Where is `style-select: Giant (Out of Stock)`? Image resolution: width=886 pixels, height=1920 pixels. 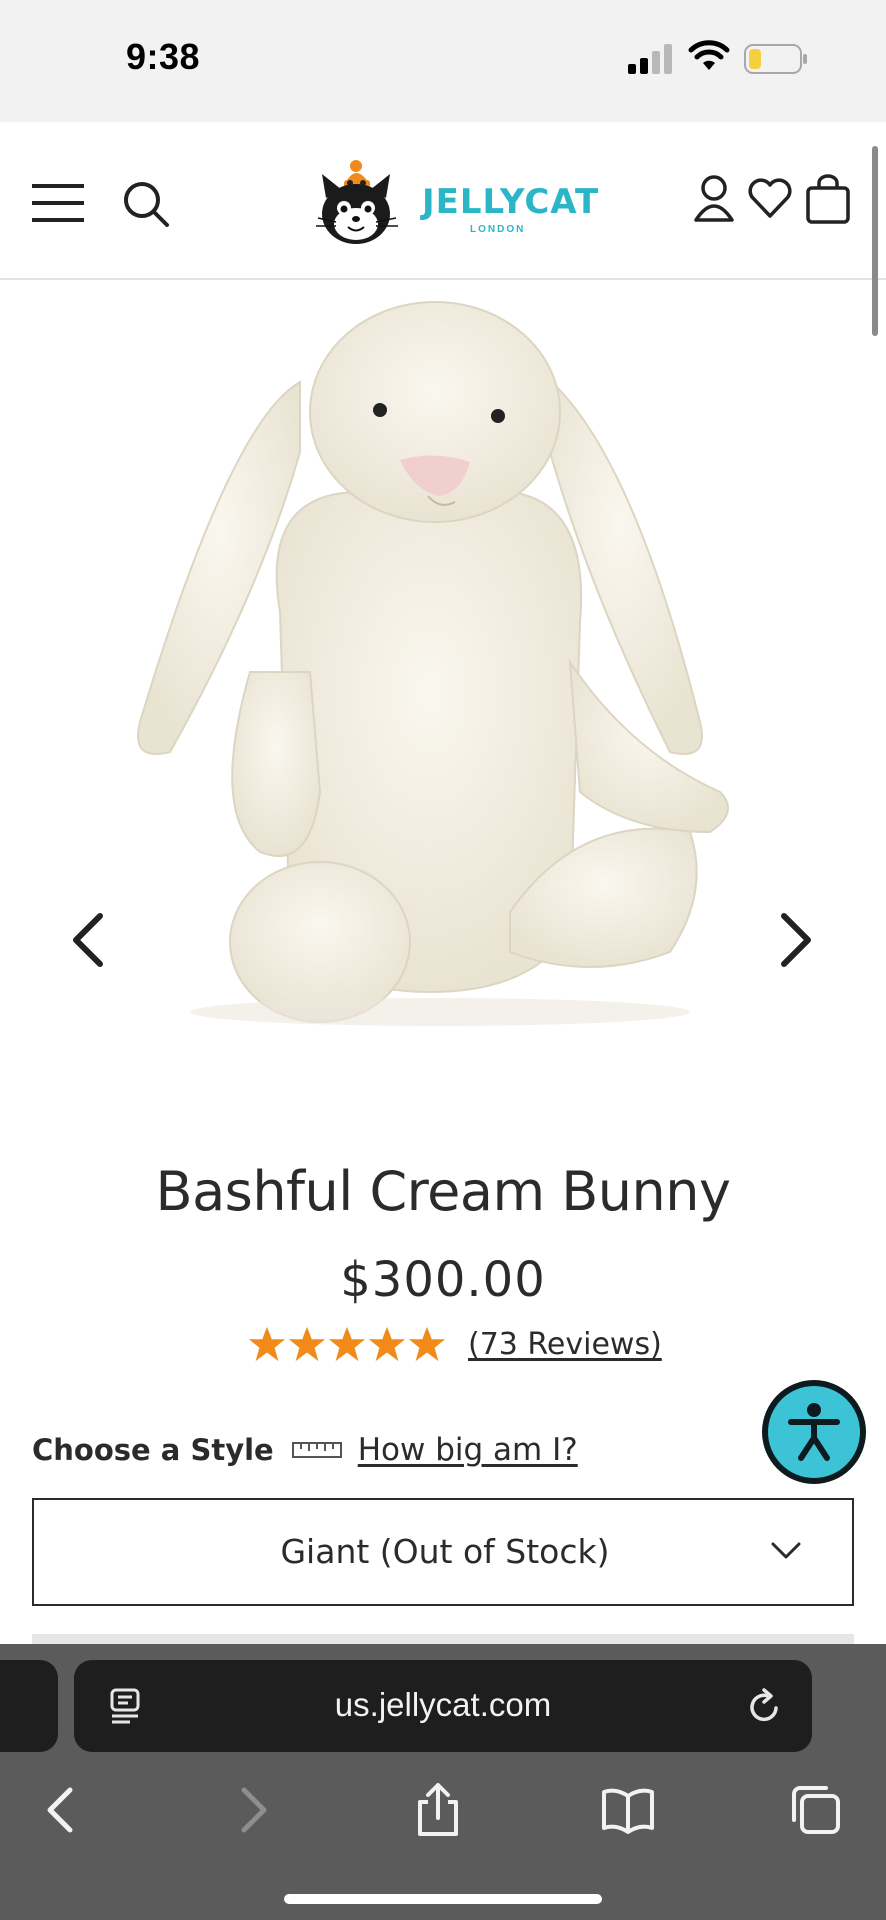
style-select: Giant (Out of Stock) is located at coordinates (443, 1552).